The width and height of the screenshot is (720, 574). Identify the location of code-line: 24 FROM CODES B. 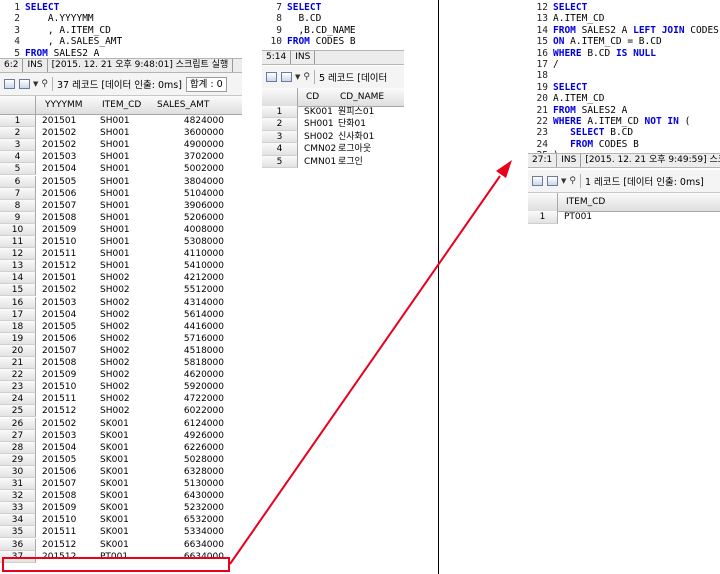
(624, 144).